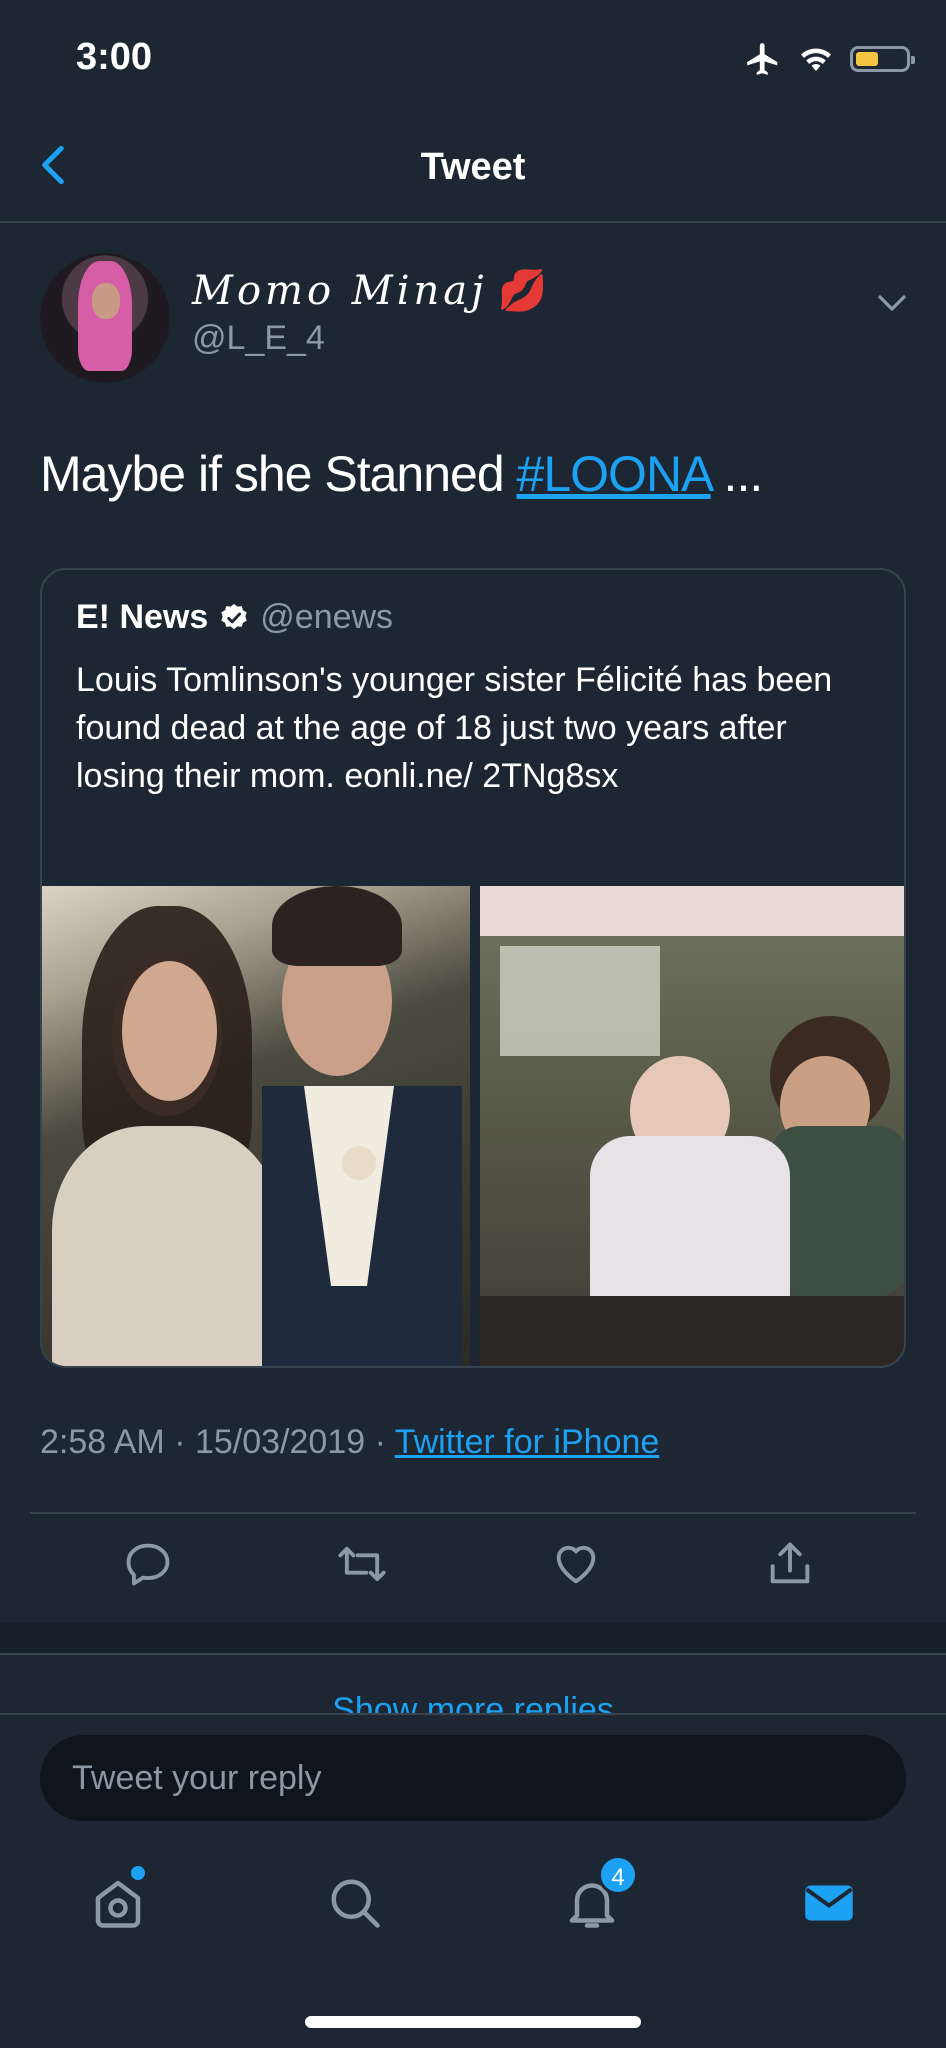 Image resolution: width=946 pixels, height=2048 pixels. Describe the element at coordinates (278, 474) in the screenshot. I see `tweet-text-before: Maybe if she Stanned` at that location.